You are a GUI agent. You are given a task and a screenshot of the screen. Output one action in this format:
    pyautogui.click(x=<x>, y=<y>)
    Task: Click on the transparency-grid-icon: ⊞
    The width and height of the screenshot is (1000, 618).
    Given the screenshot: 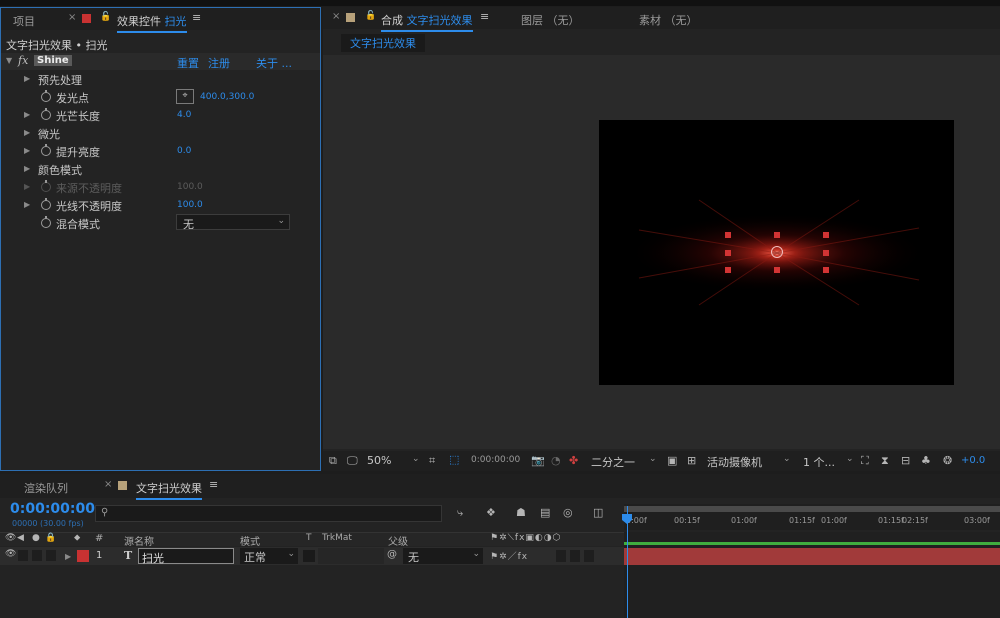 What is the action you would take?
    pyautogui.click(x=691, y=460)
    